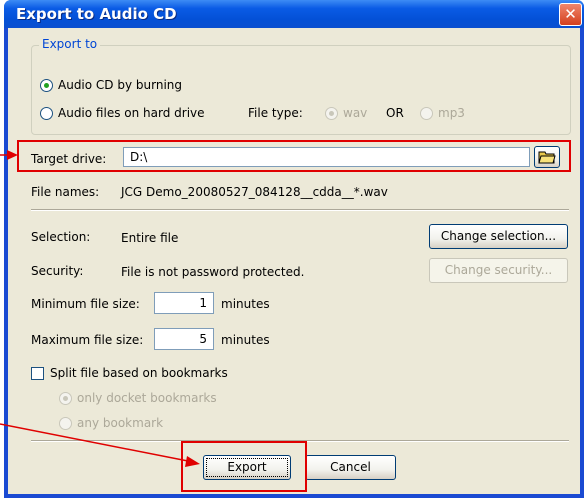 Image resolution: width=586 pixels, height=499 pixels. What do you see at coordinates (192, 461) in the screenshot?
I see `annotation-arrow-export-head` at bounding box center [192, 461].